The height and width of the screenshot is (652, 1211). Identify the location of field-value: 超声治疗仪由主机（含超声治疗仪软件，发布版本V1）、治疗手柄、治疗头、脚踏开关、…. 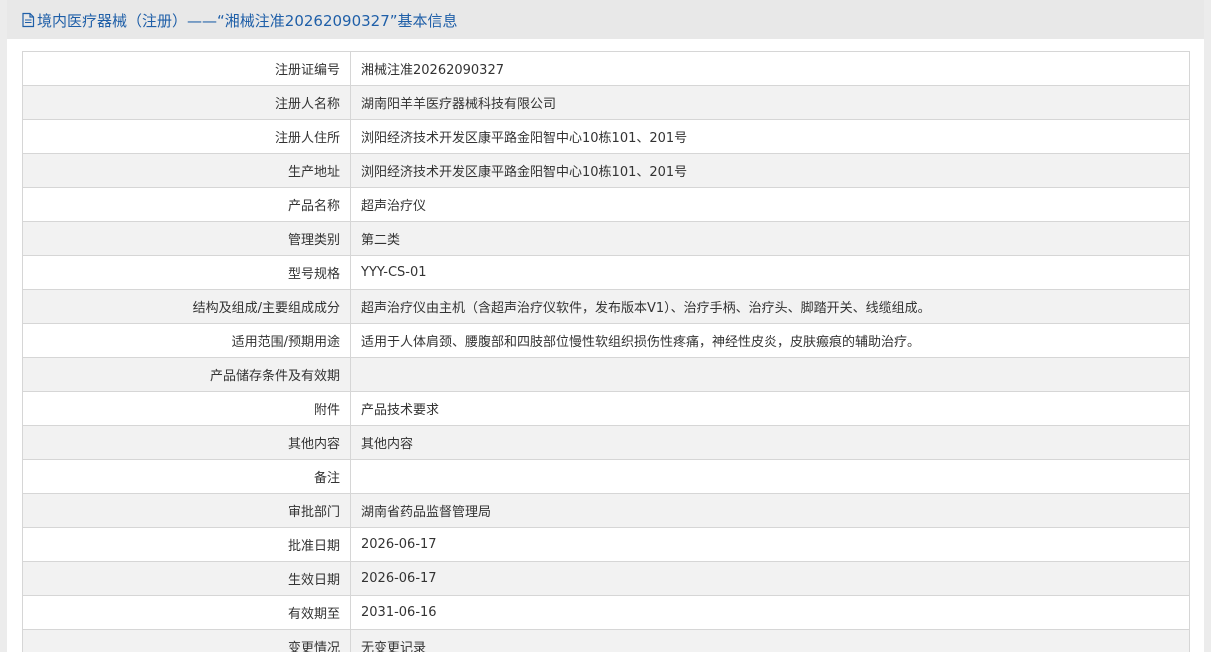
(770, 306).